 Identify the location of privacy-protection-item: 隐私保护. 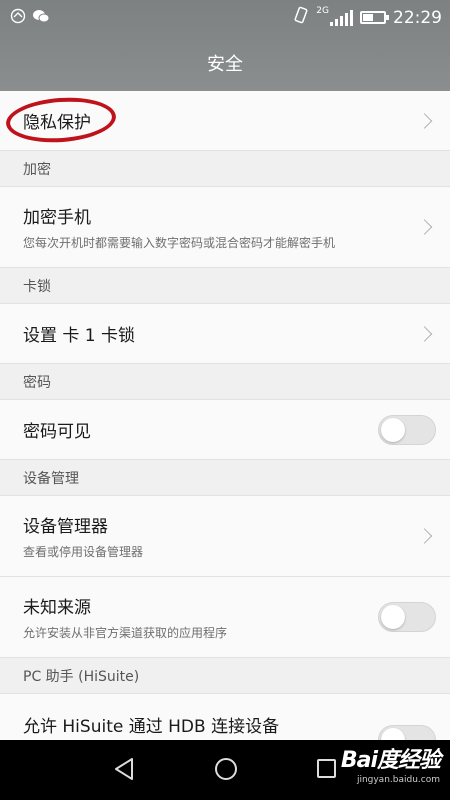
(225, 121).